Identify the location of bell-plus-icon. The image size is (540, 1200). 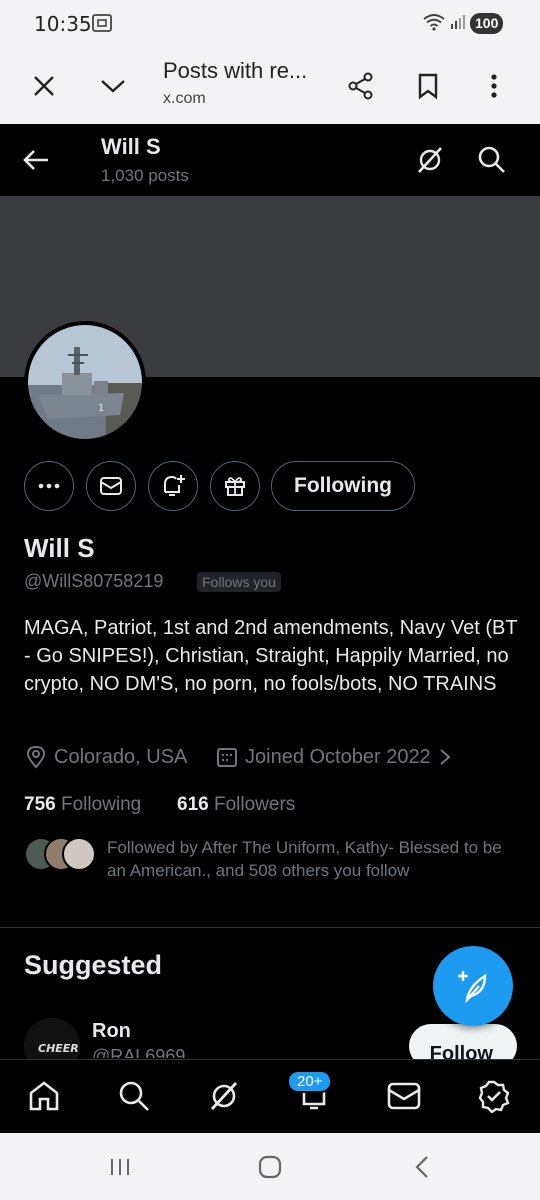
(174, 485).